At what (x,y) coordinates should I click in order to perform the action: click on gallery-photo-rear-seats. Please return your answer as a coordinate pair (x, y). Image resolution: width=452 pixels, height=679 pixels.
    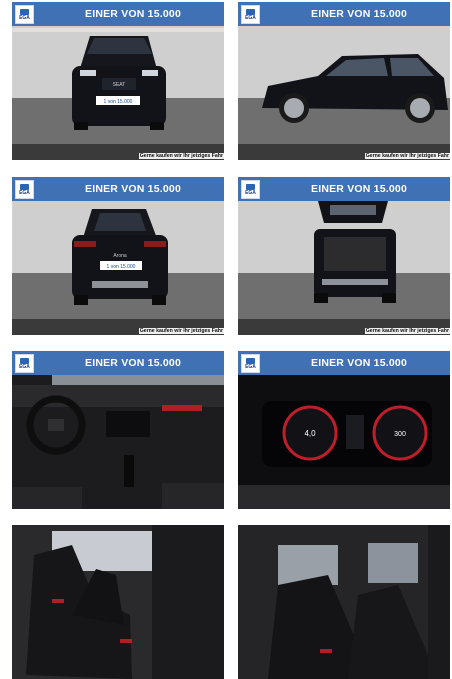
    Looking at the image, I should click on (344, 602).